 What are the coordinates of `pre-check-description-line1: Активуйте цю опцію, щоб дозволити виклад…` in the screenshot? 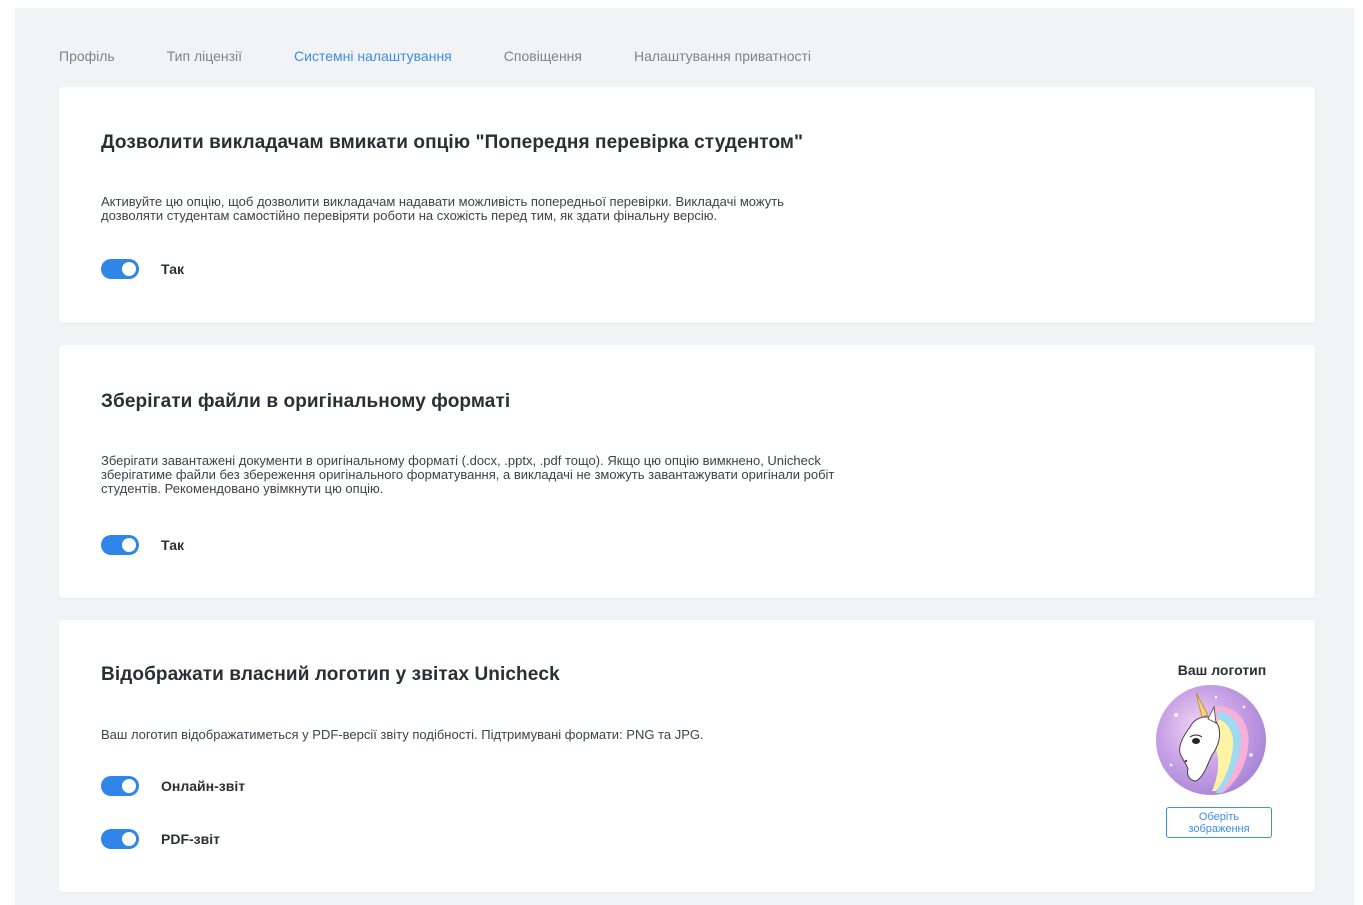 It's located at (442, 201).